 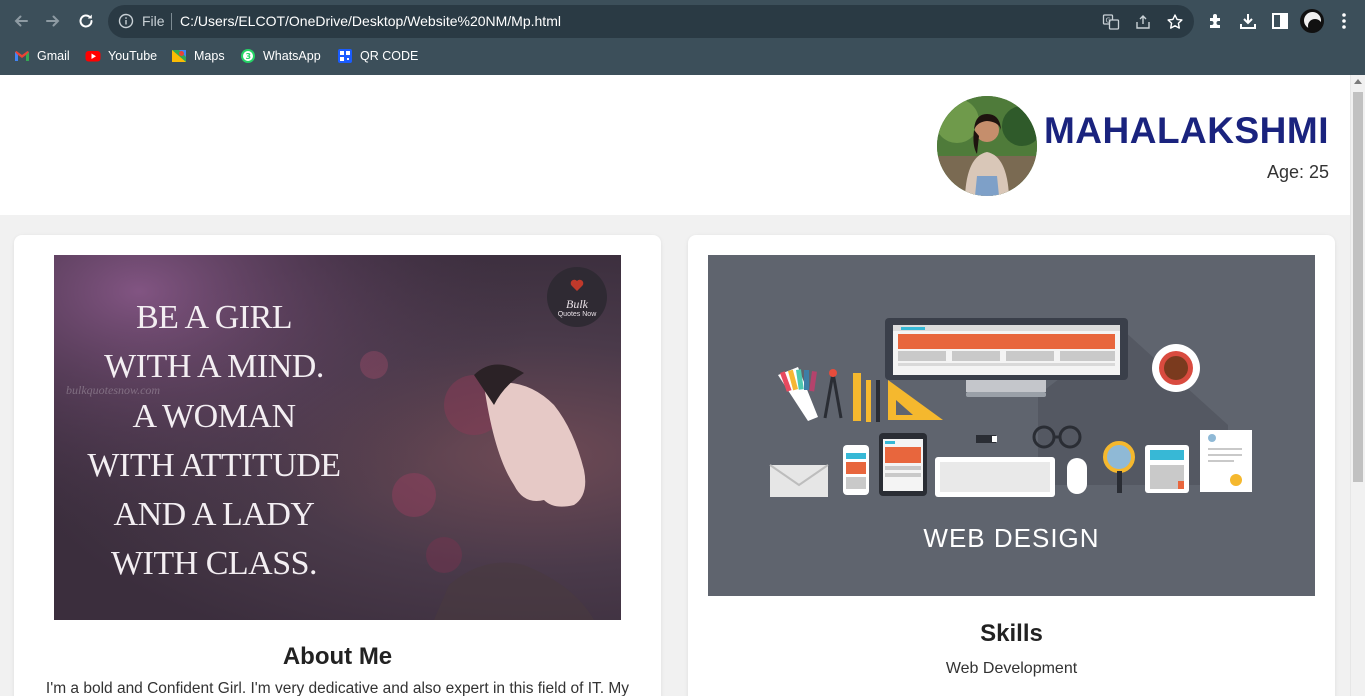 What do you see at coordinates (22, 56) in the screenshot?
I see `gmail-icon` at bounding box center [22, 56].